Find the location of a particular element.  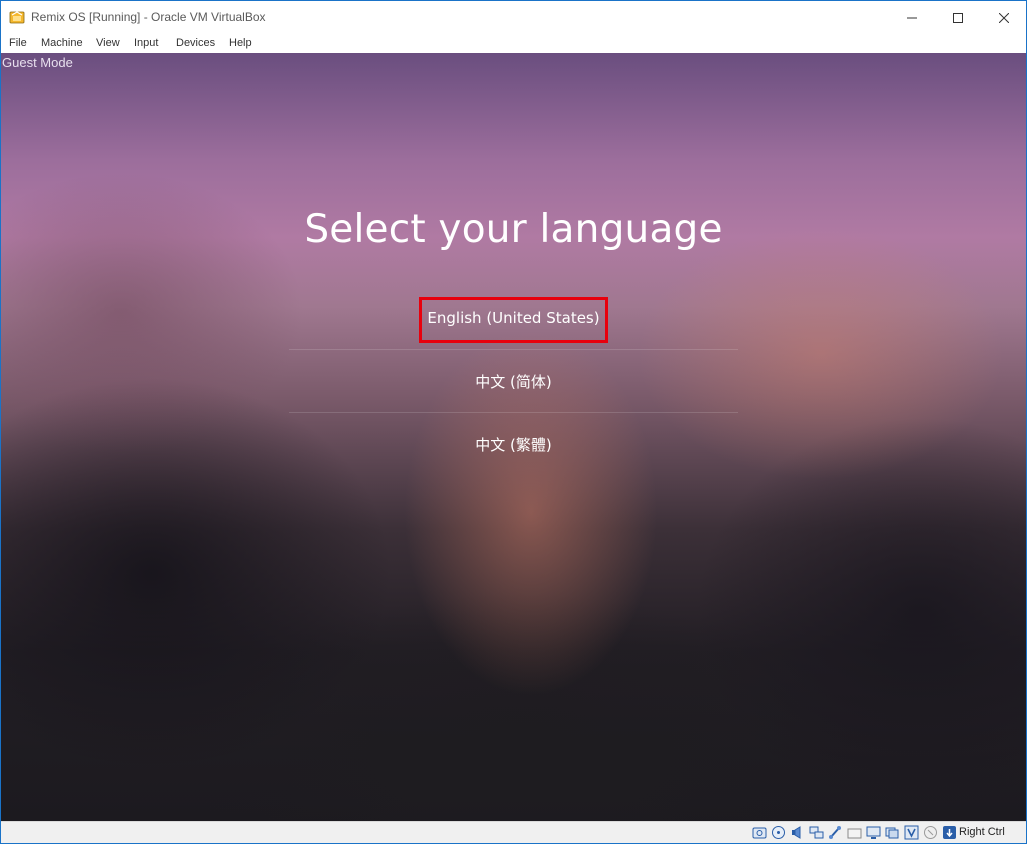

close-button is located at coordinates (1003, 17).